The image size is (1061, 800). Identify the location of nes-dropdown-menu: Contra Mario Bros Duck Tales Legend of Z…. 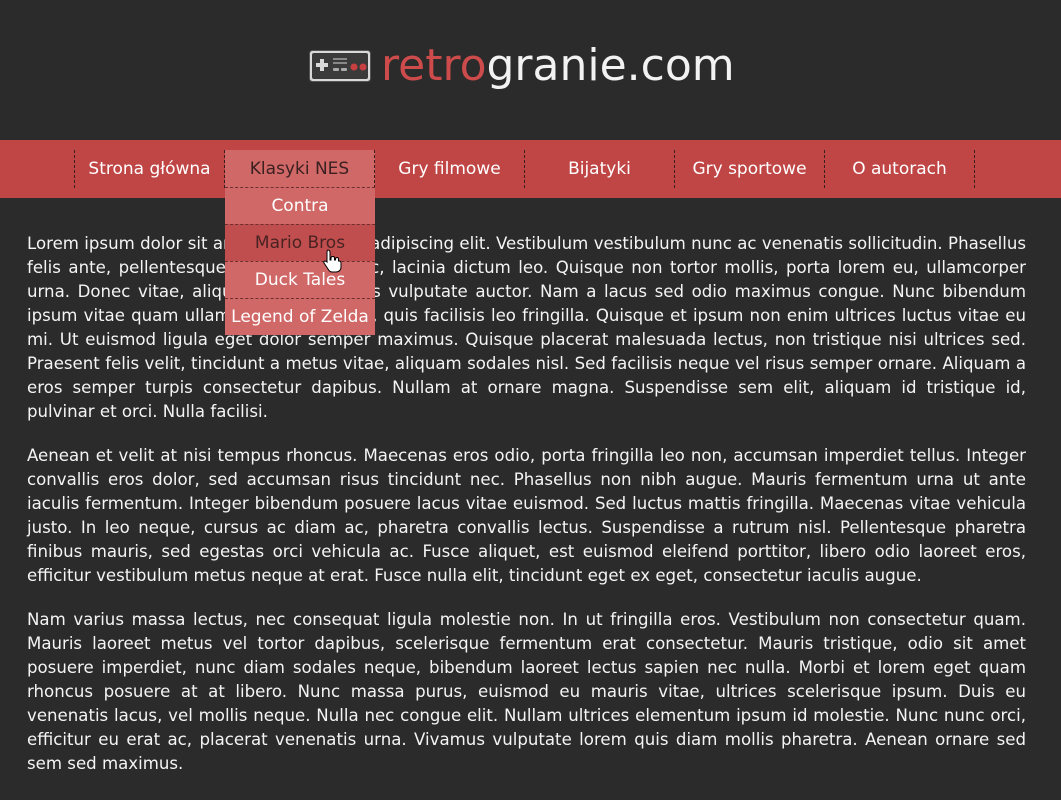
(300, 261).